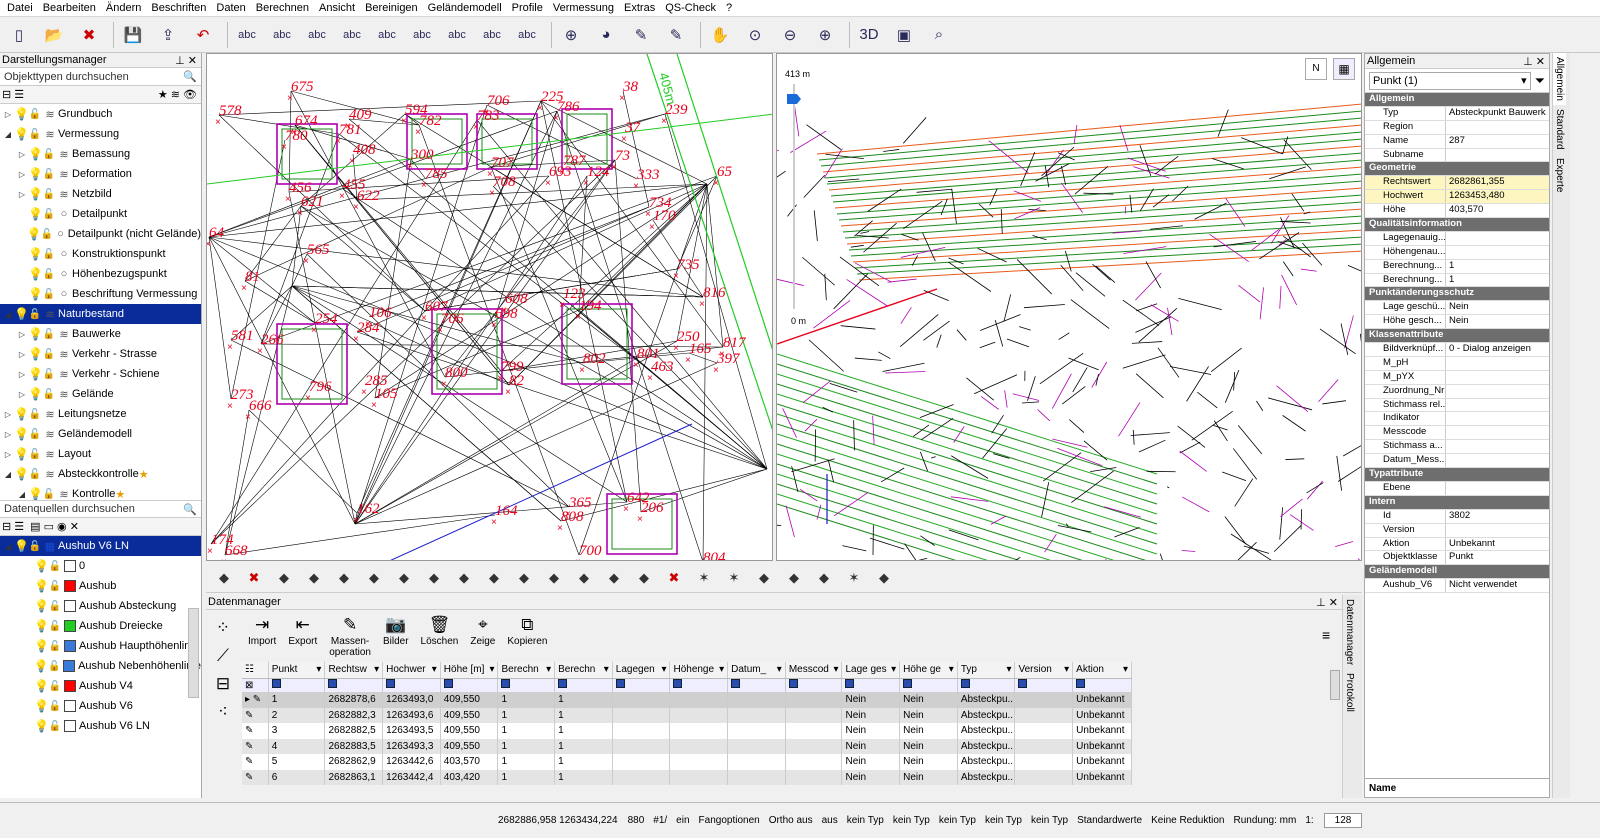 The width and height of the screenshot is (1600, 838). What do you see at coordinates (1457, 475) in the screenshot?
I see `property-group: Typattribute` at bounding box center [1457, 475].